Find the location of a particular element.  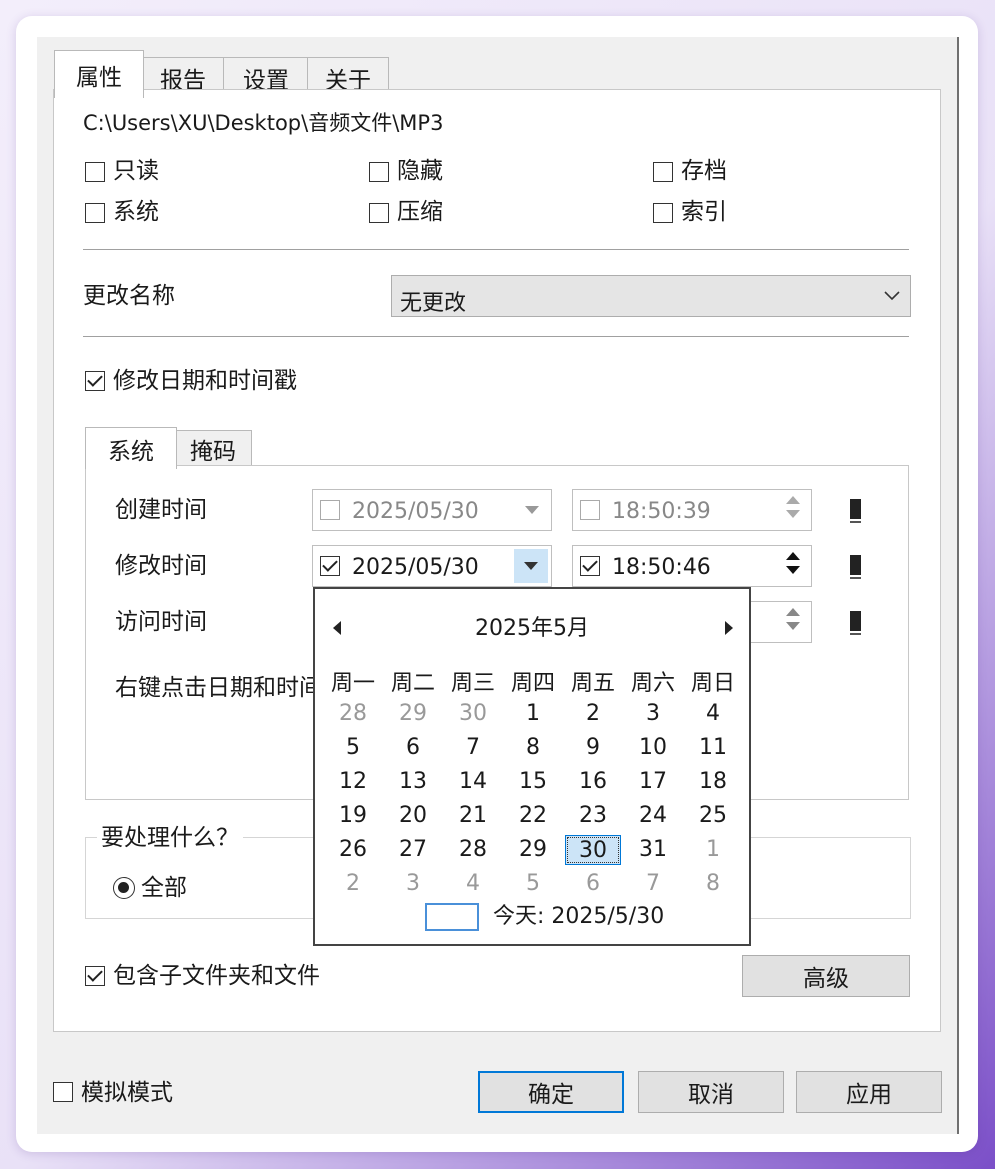

calendar-day: 25 is located at coordinates (713, 816).